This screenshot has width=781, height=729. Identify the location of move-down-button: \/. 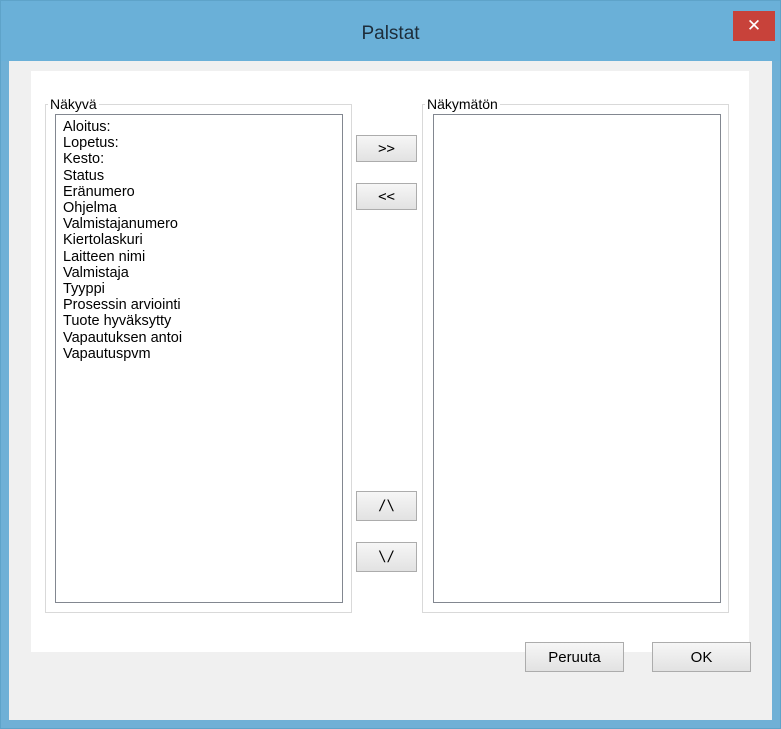
(386, 557).